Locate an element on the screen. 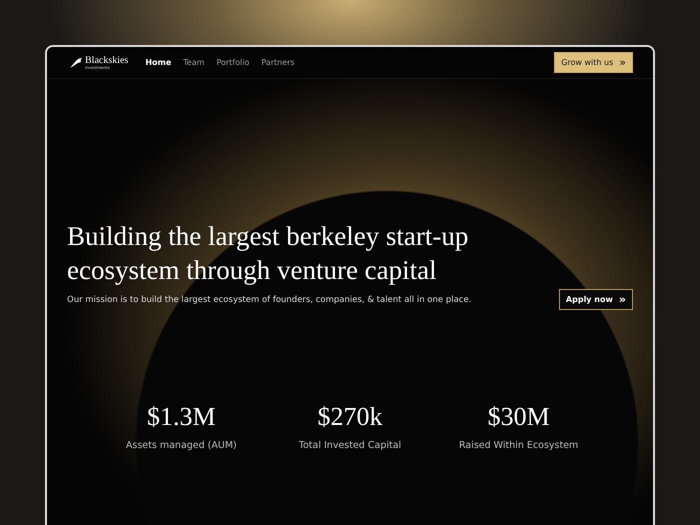 This screenshot has height=525, width=700. nav-link: Home is located at coordinates (158, 62).